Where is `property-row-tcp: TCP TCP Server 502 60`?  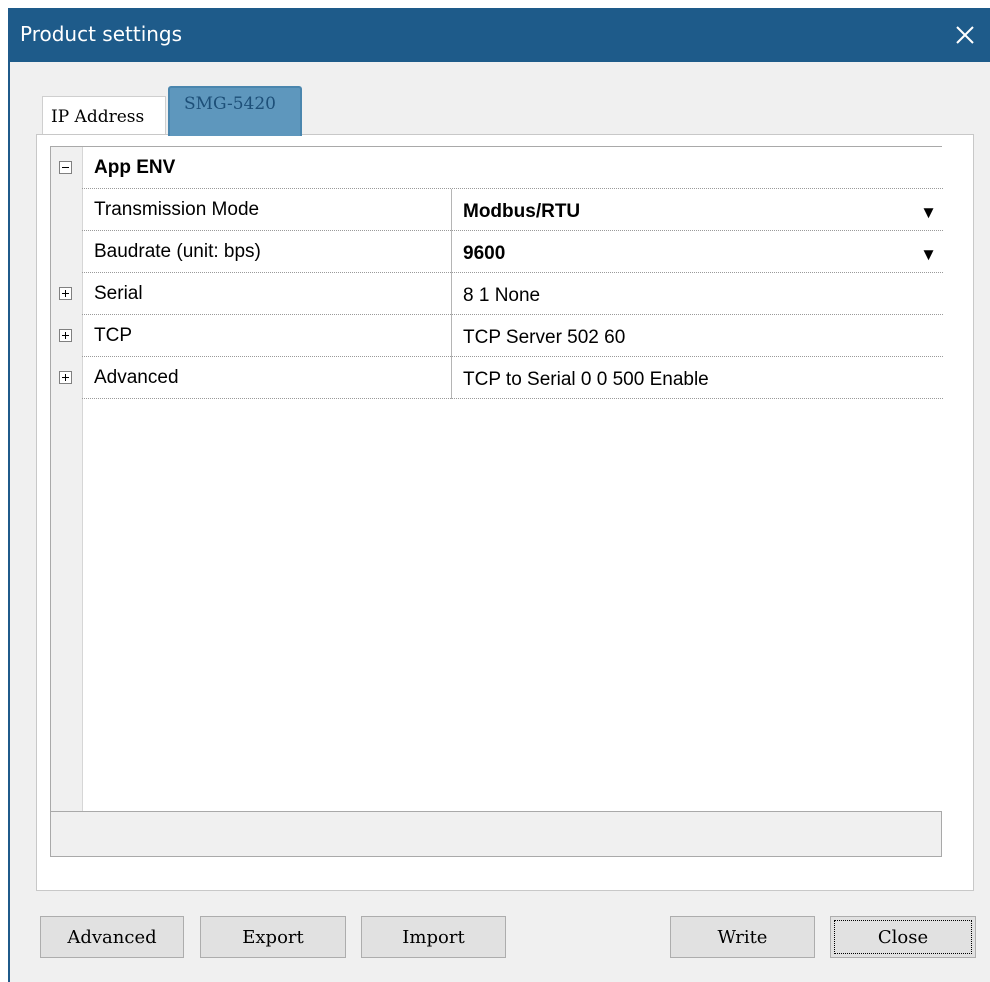 property-row-tcp: TCP TCP Server 502 60 is located at coordinates (497, 336).